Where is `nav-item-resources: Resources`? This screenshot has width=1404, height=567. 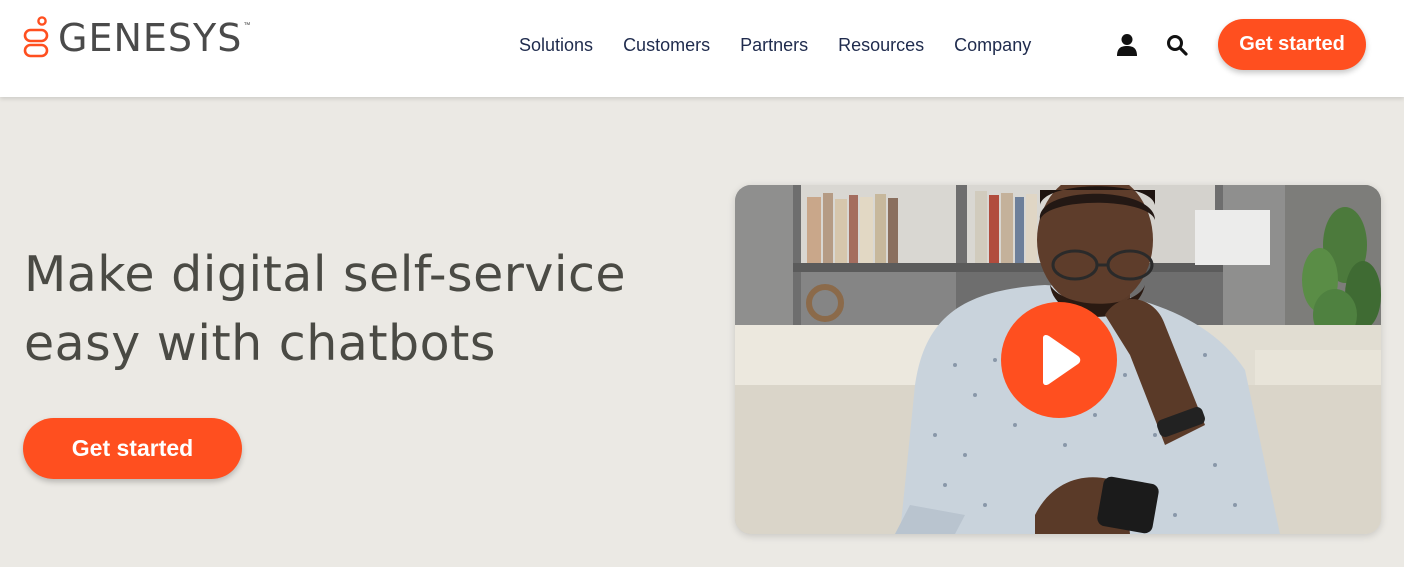 nav-item-resources: Resources is located at coordinates (881, 45).